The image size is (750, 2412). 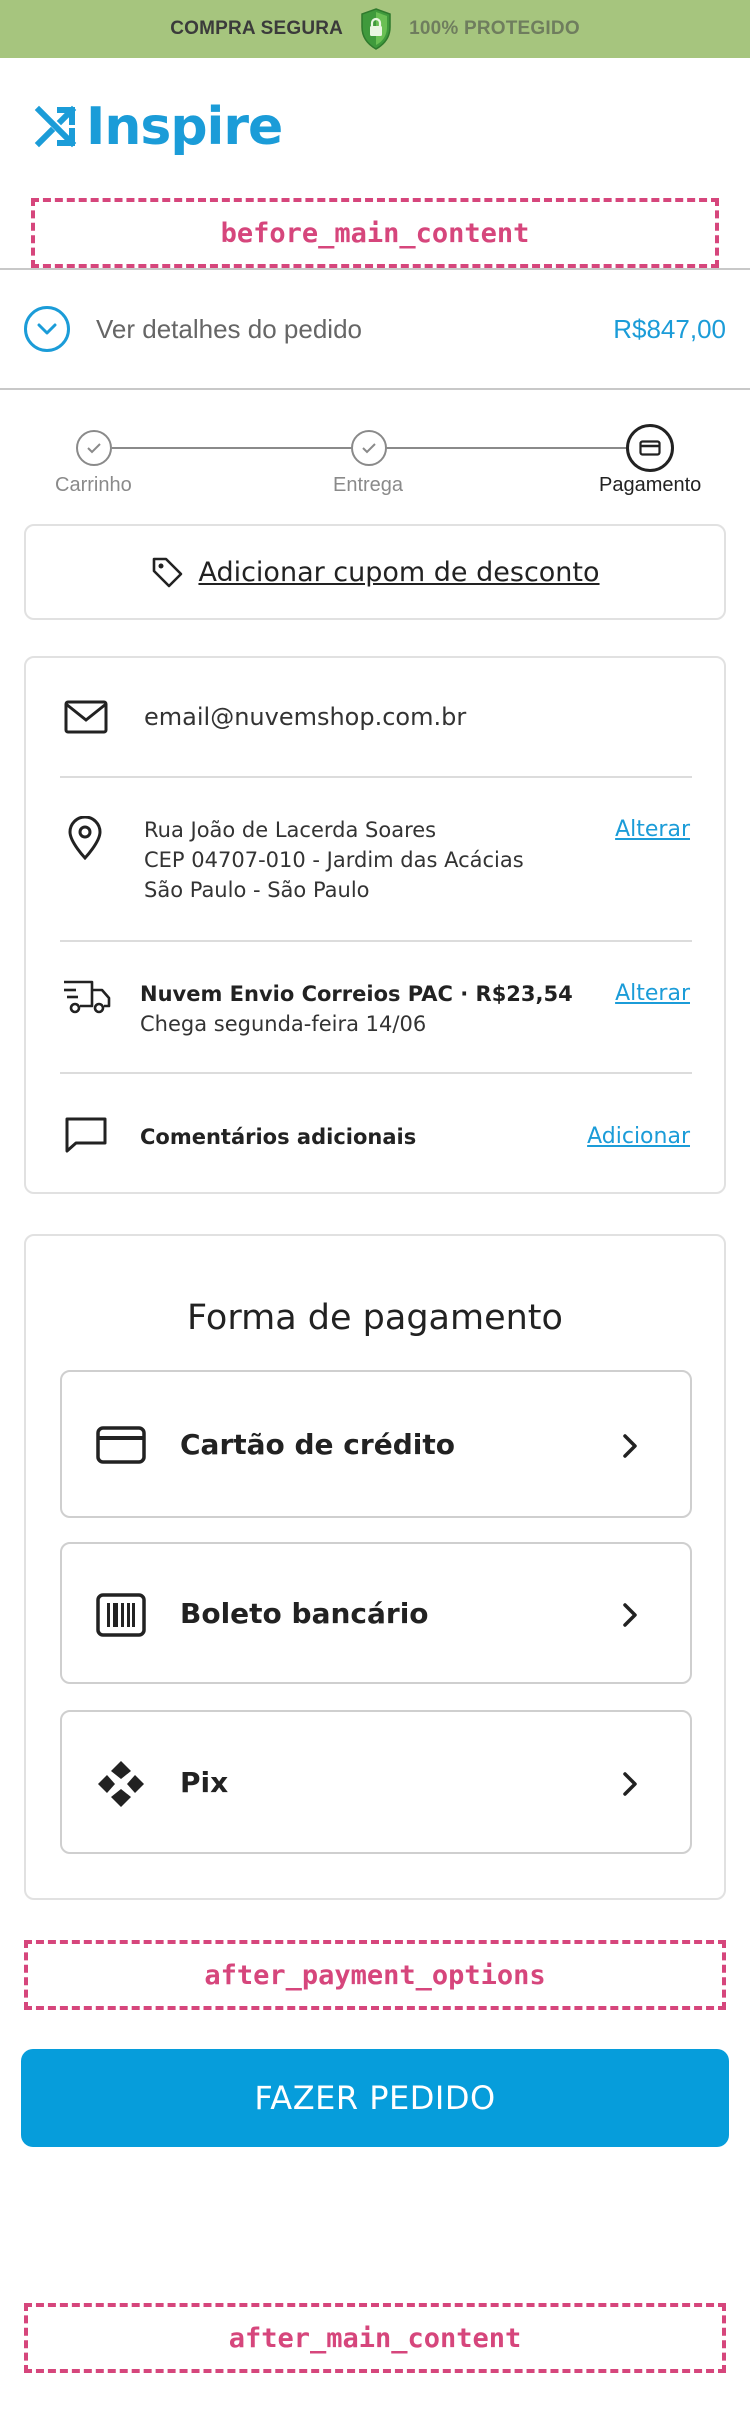 What do you see at coordinates (304, 1613) in the screenshot?
I see `payment-option-label: Boleto bancário` at bounding box center [304, 1613].